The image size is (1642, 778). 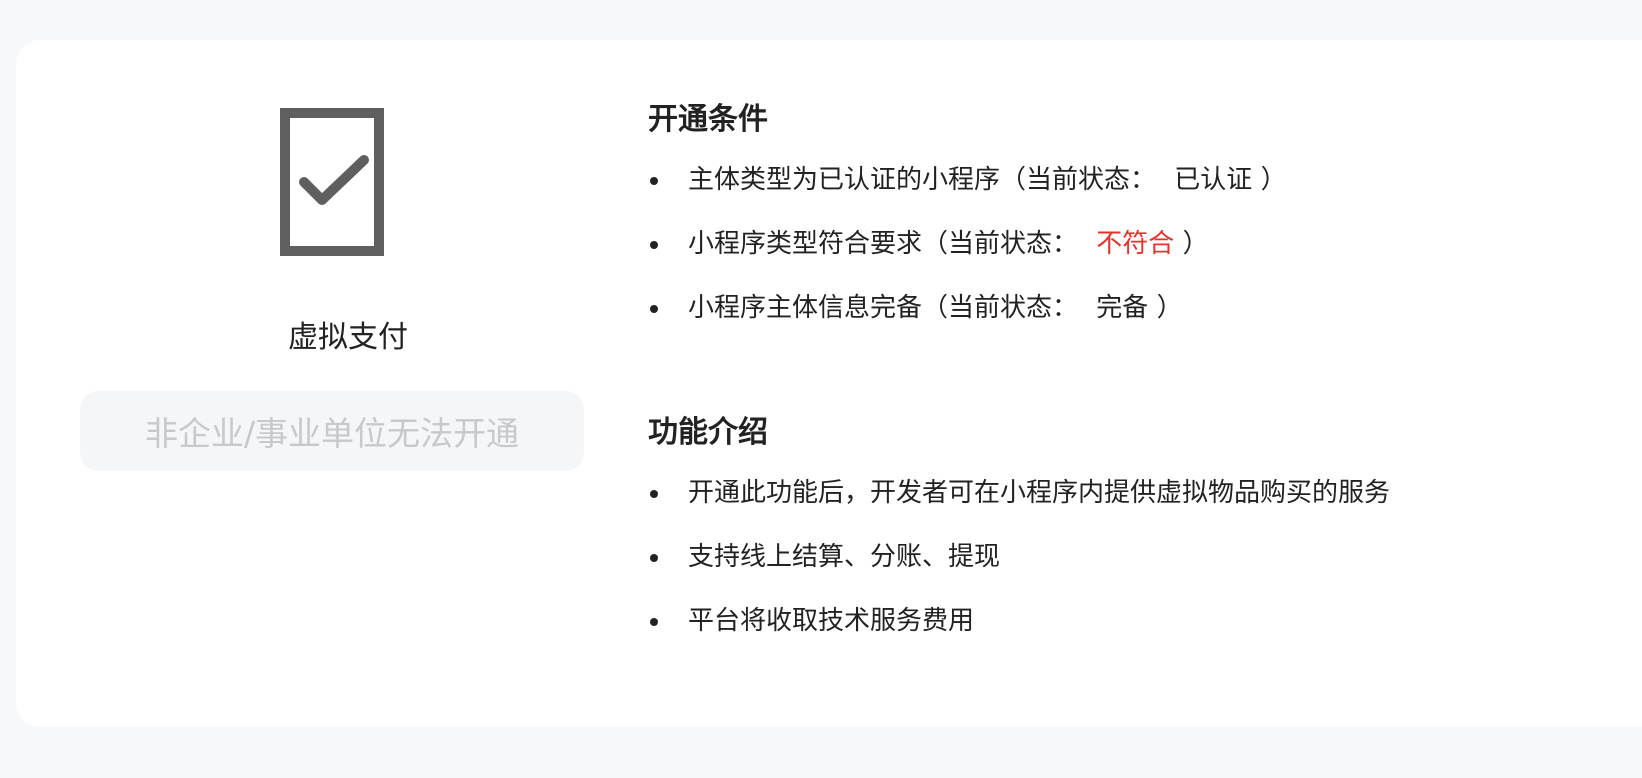 I want to click on condition-item: 小程序类型符合要求（当前状态： 不符合 ）, so click(x=967, y=244).